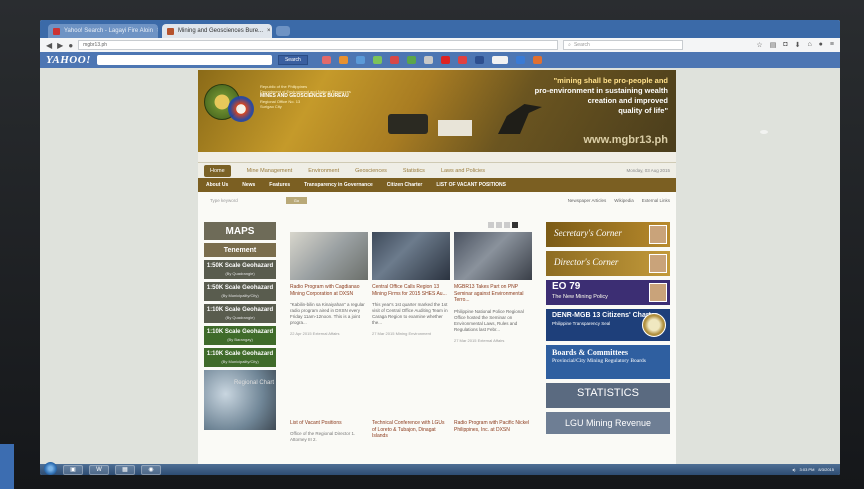  What do you see at coordinates (394, 60) in the screenshot?
I see `games-icon` at bounding box center [394, 60].